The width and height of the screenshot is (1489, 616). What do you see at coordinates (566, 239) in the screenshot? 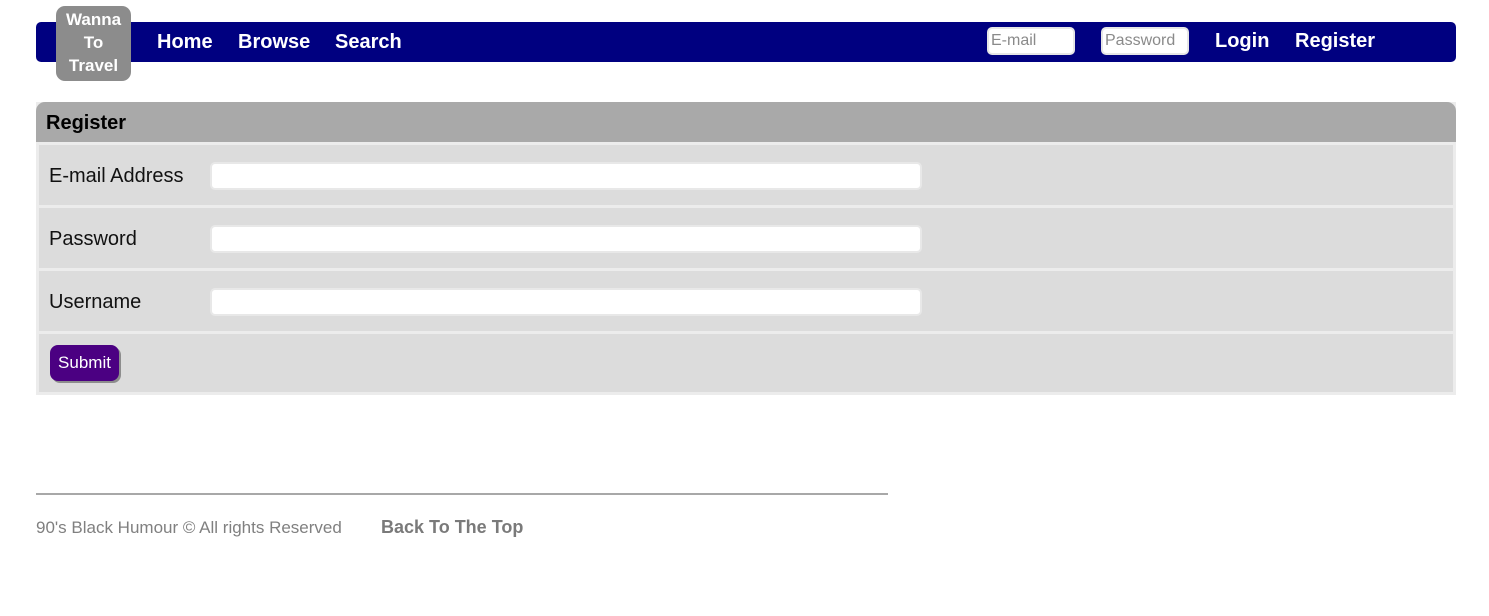
I see `password-field` at bounding box center [566, 239].